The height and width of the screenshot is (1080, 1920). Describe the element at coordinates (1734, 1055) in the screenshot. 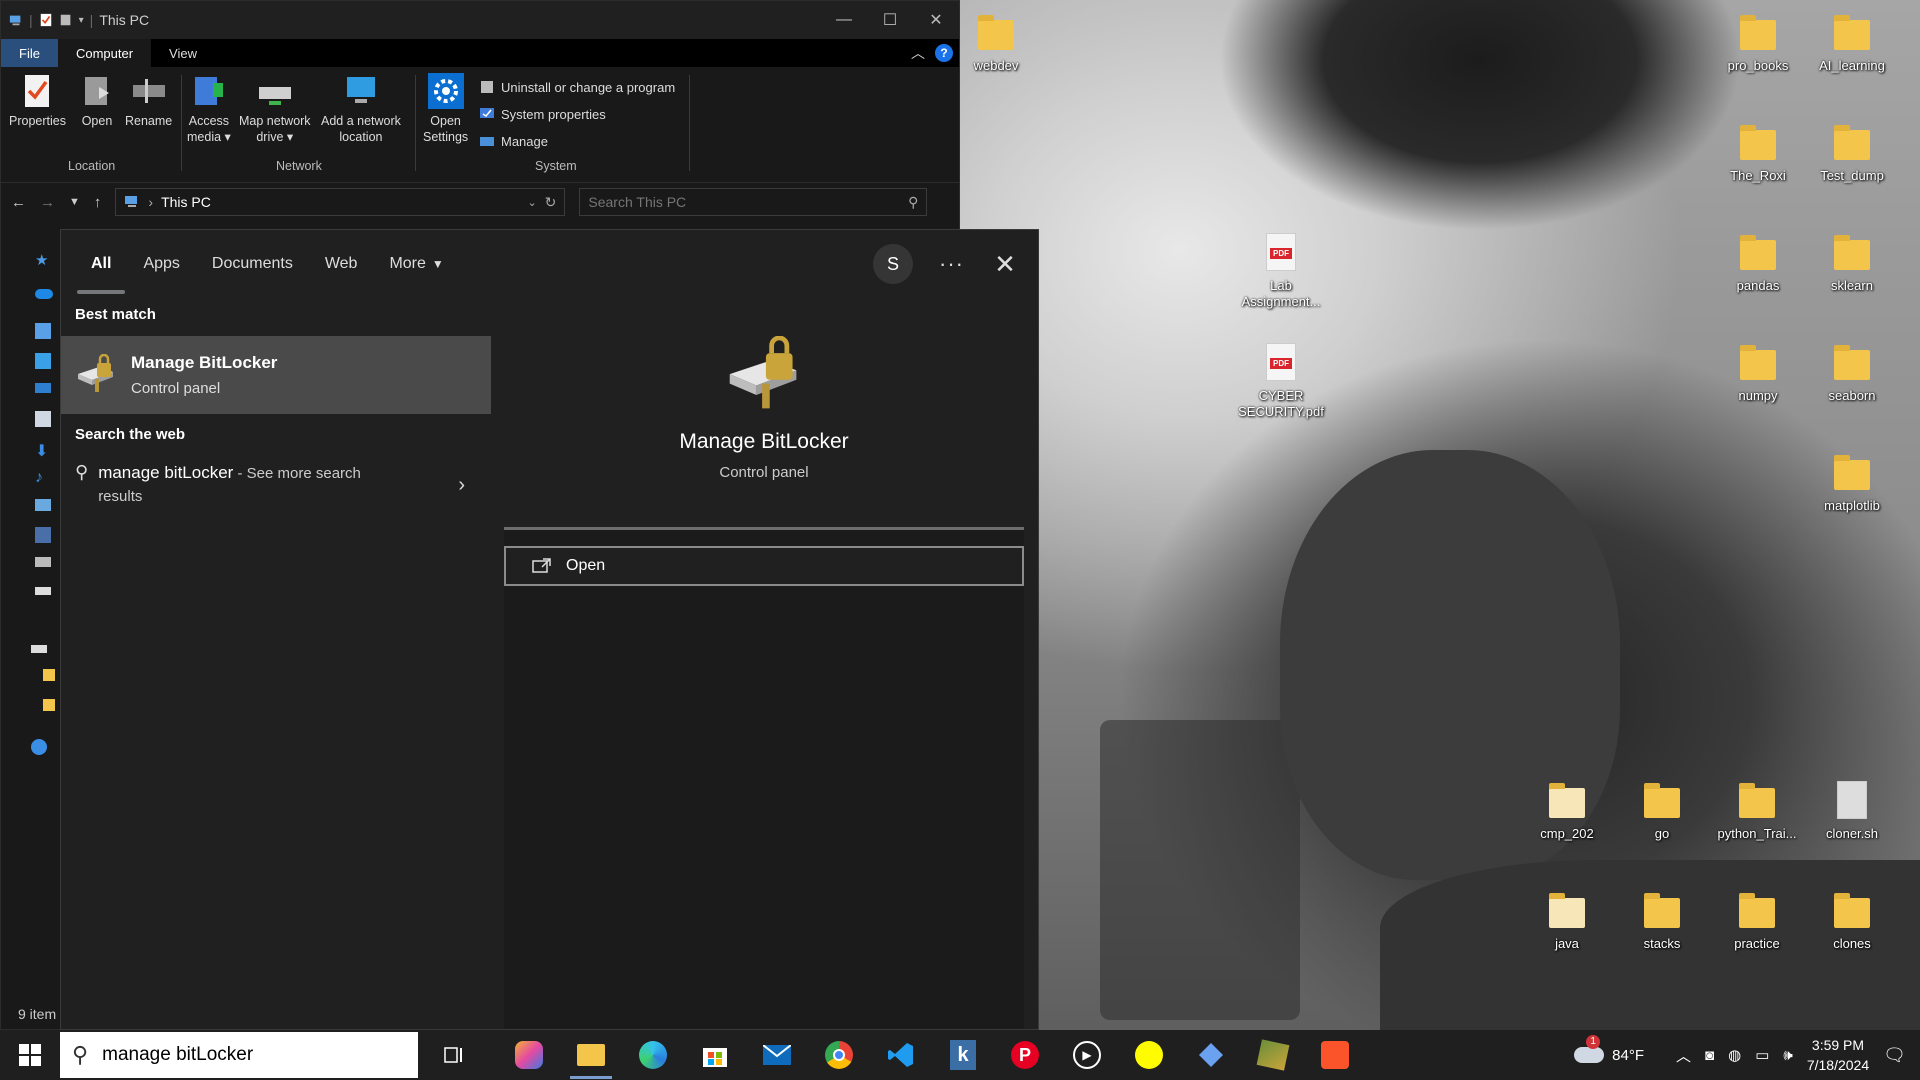

I see `globe-icon: ◍` at that location.